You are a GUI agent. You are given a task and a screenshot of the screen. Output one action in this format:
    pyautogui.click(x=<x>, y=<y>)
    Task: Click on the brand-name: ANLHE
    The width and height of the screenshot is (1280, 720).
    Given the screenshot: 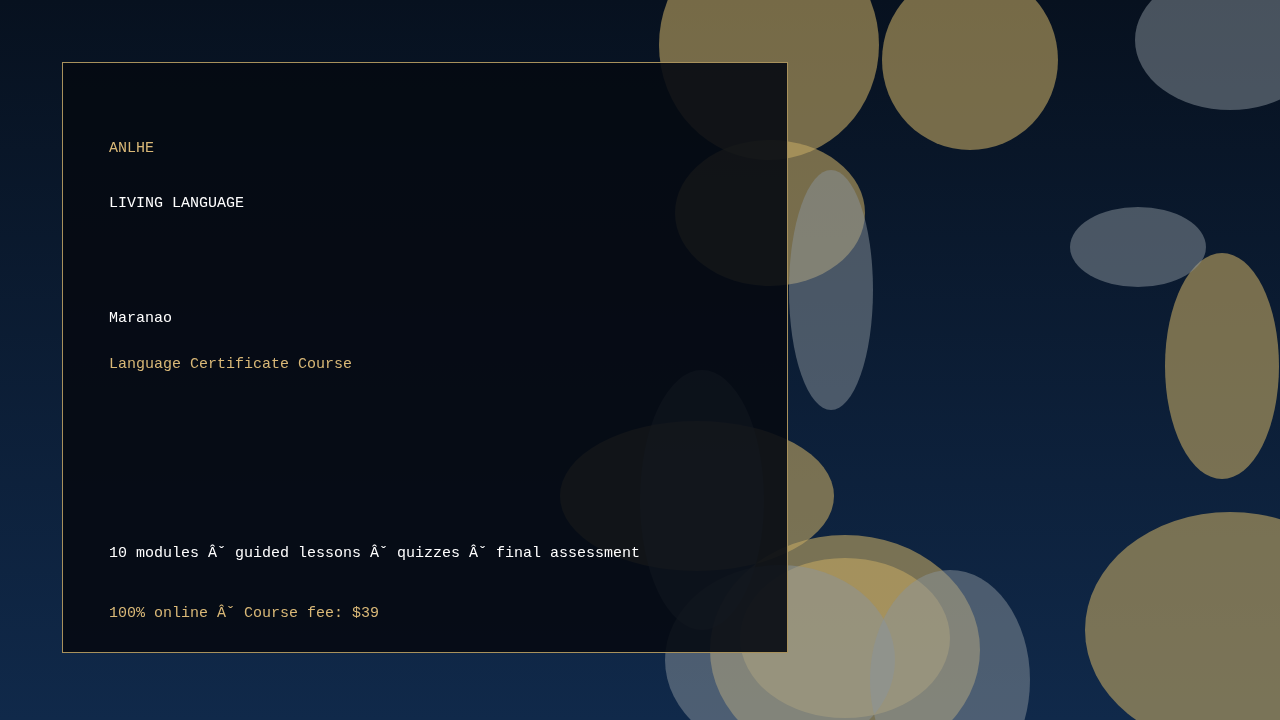 What is the action you would take?
    pyautogui.click(x=131, y=149)
    